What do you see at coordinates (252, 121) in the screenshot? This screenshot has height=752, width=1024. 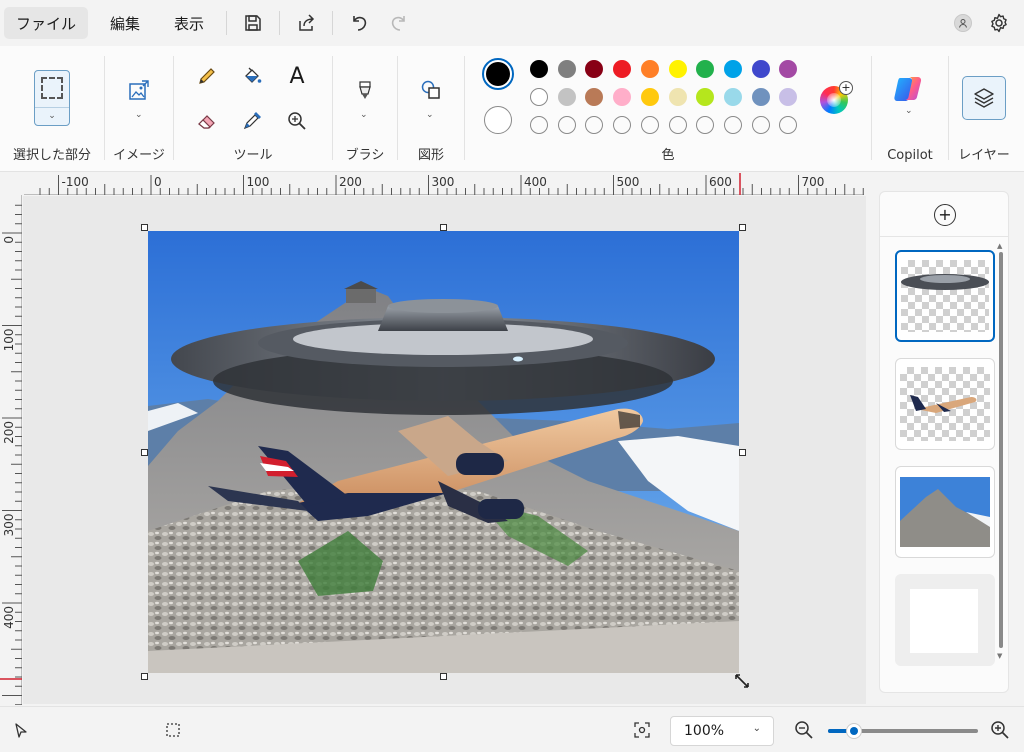 I see `color-picker-tool` at bounding box center [252, 121].